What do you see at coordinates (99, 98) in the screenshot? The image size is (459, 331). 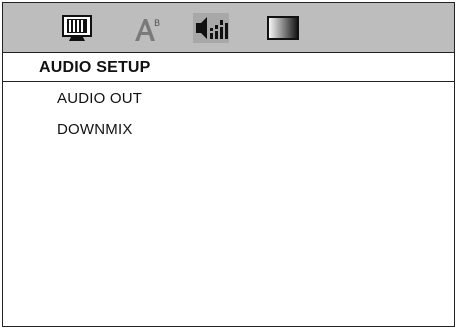 I see `menu-item-audio-out: AUDIO OUT` at bounding box center [99, 98].